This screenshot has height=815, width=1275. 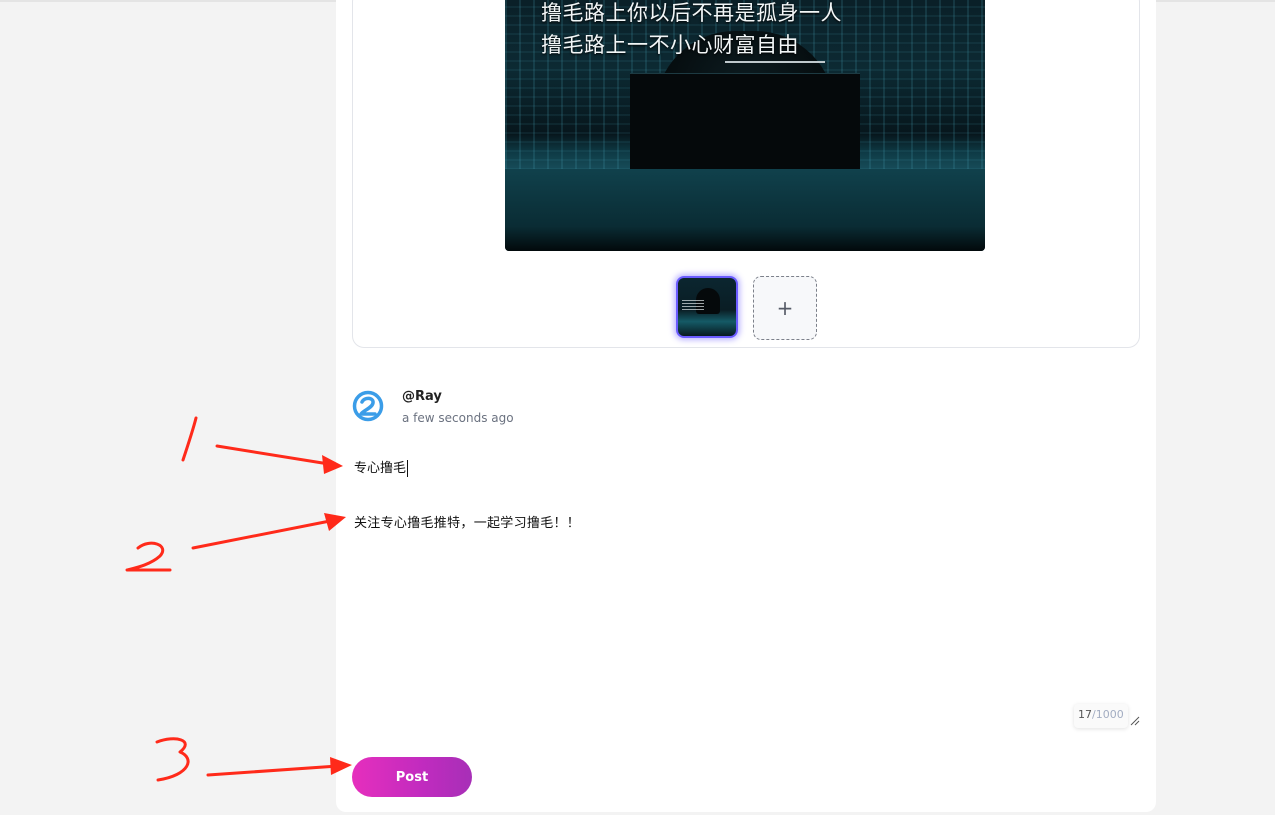 What do you see at coordinates (1108, 714) in the screenshot?
I see `char-max: /1000` at bounding box center [1108, 714].